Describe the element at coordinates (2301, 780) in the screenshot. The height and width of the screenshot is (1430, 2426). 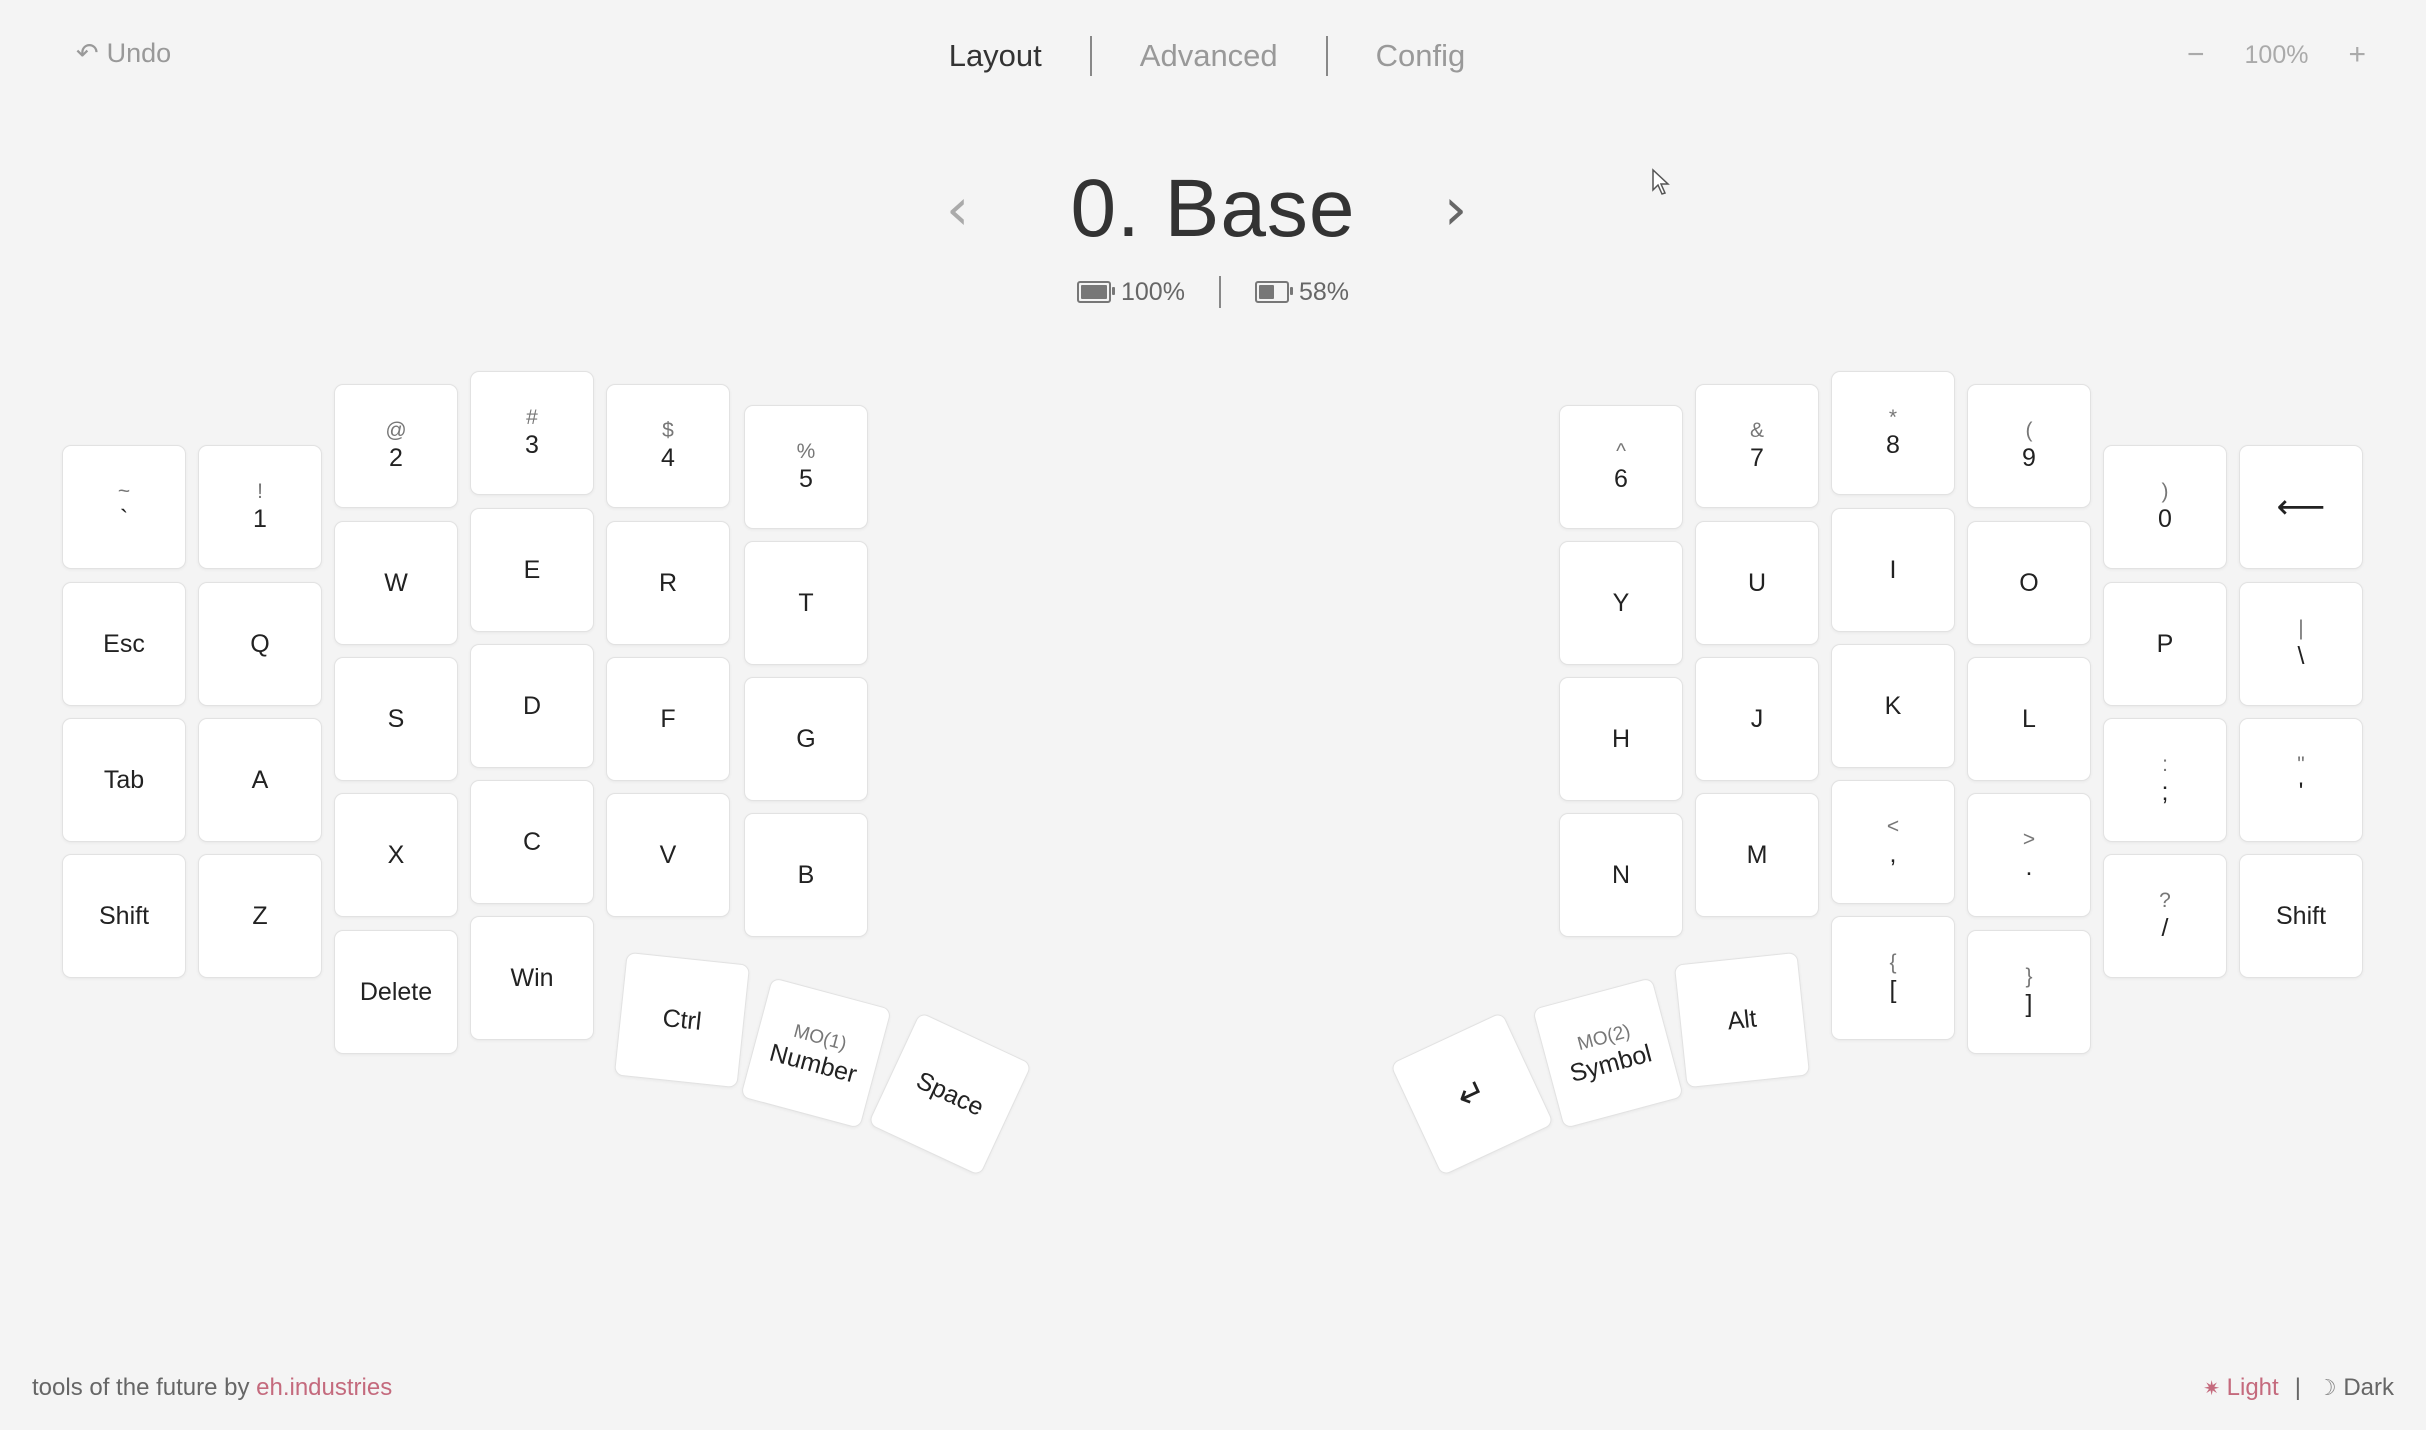
I see `key-quote: " '` at that location.